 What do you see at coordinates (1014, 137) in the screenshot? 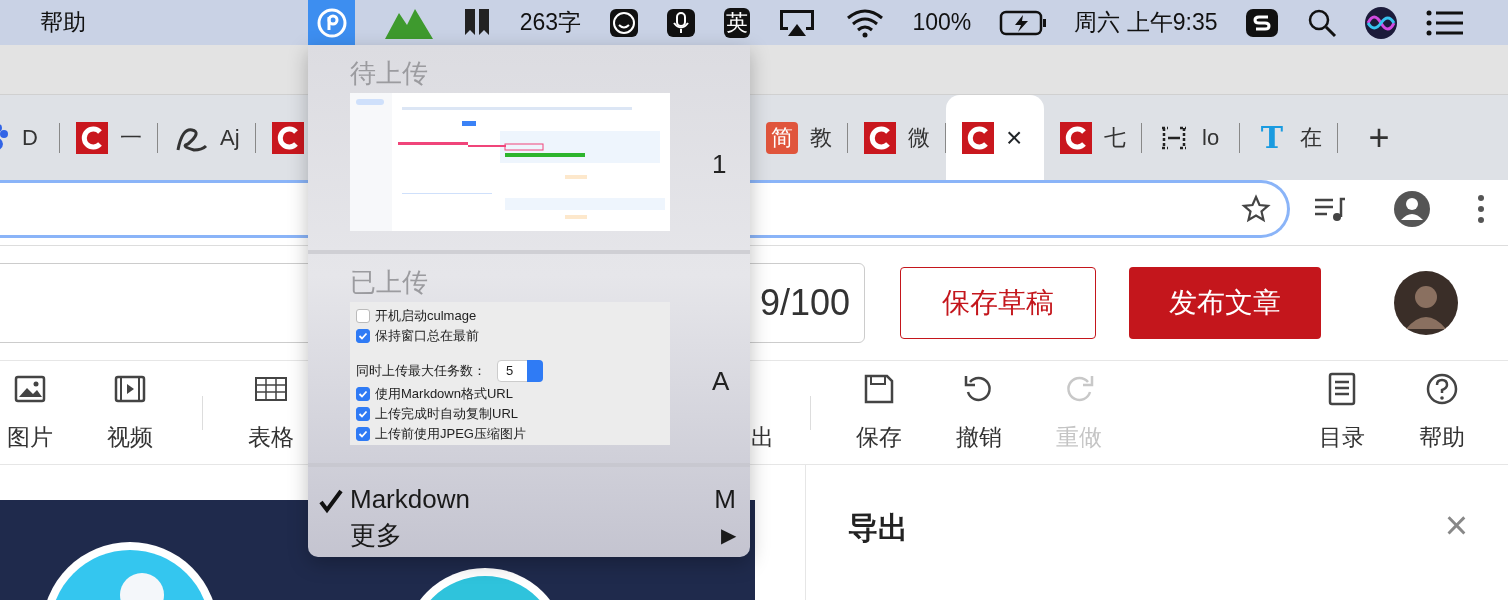
I see `close-tab-button: ×` at bounding box center [1014, 137].